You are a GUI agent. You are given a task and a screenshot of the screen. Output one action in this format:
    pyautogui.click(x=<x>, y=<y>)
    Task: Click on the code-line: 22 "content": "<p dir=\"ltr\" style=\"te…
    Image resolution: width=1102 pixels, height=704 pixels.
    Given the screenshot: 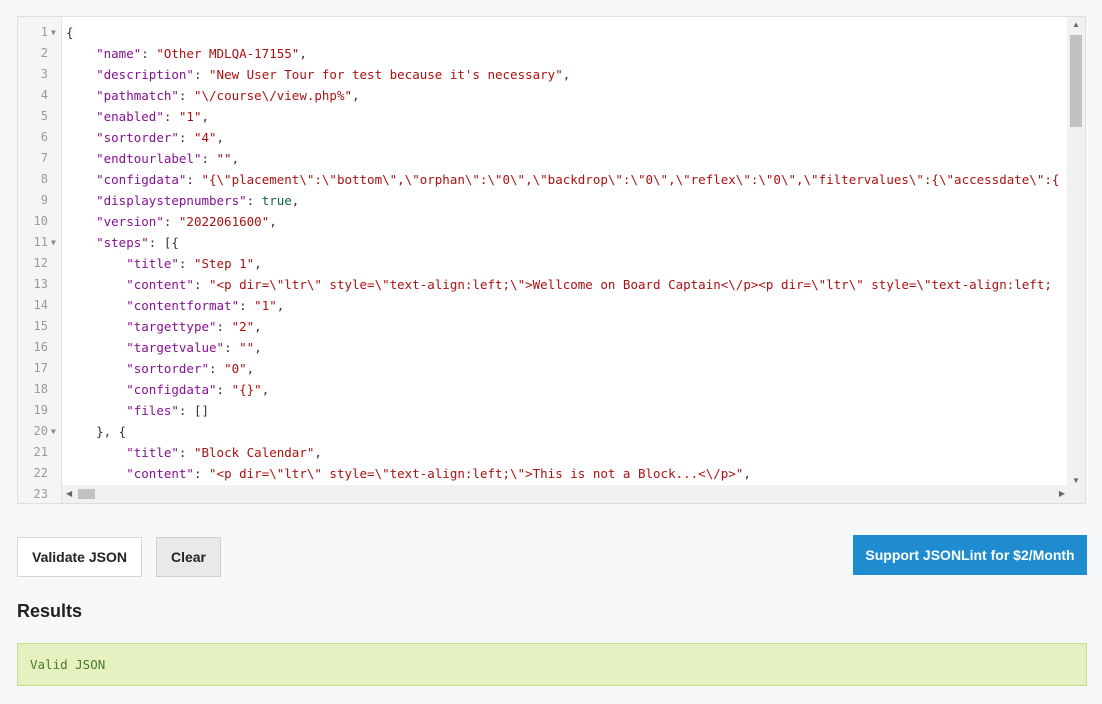 What is the action you would take?
    pyautogui.click(x=543, y=473)
    